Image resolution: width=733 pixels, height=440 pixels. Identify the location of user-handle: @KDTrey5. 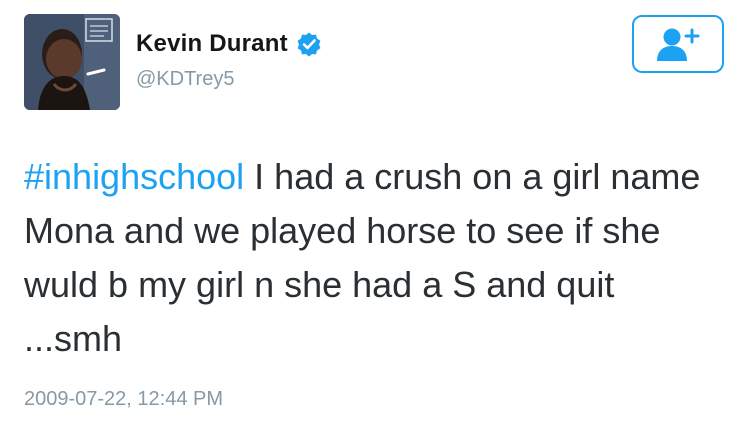
(185, 79).